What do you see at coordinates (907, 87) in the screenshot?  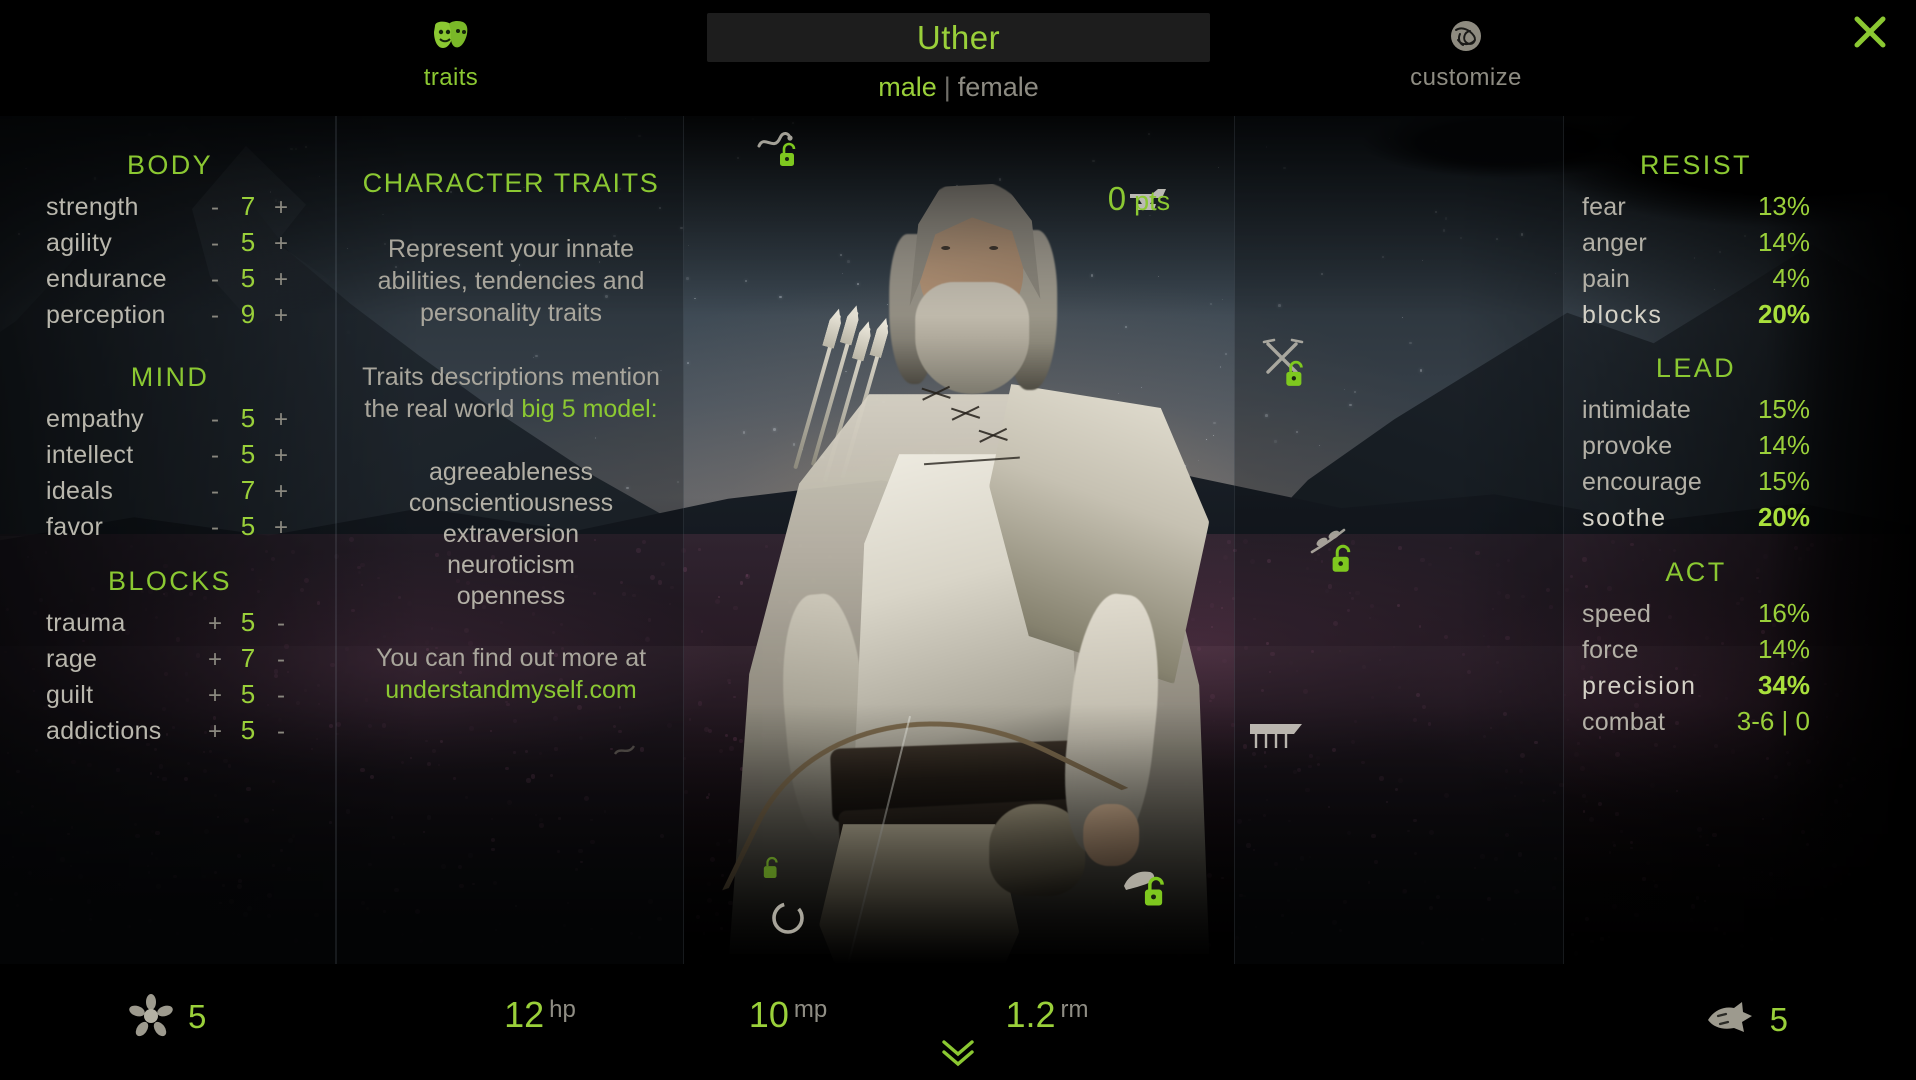 I see `gender-male-option: male` at bounding box center [907, 87].